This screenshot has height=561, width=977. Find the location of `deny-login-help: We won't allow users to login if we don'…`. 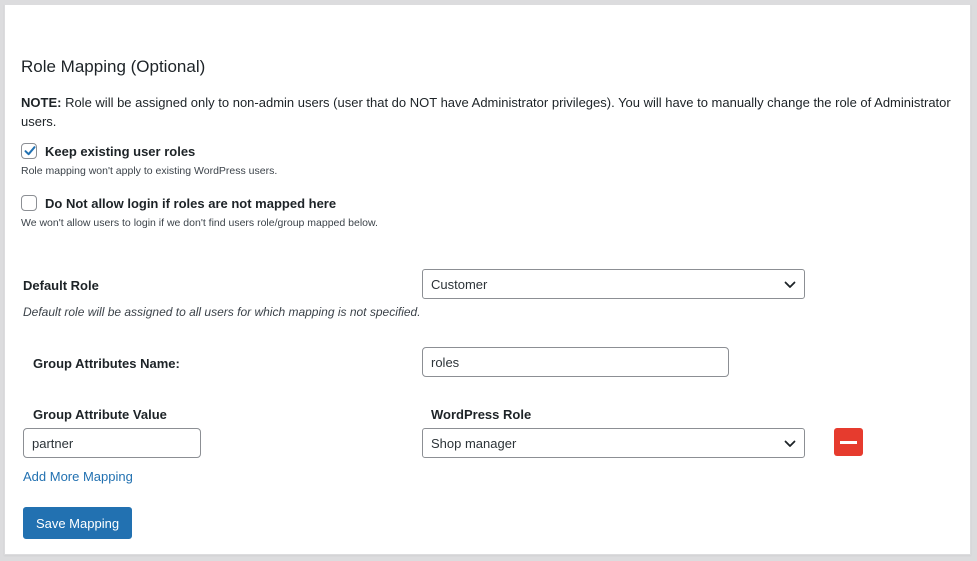

deny-login-help: We won't allow users to login if we don'… is located at coordinates (199, 223).